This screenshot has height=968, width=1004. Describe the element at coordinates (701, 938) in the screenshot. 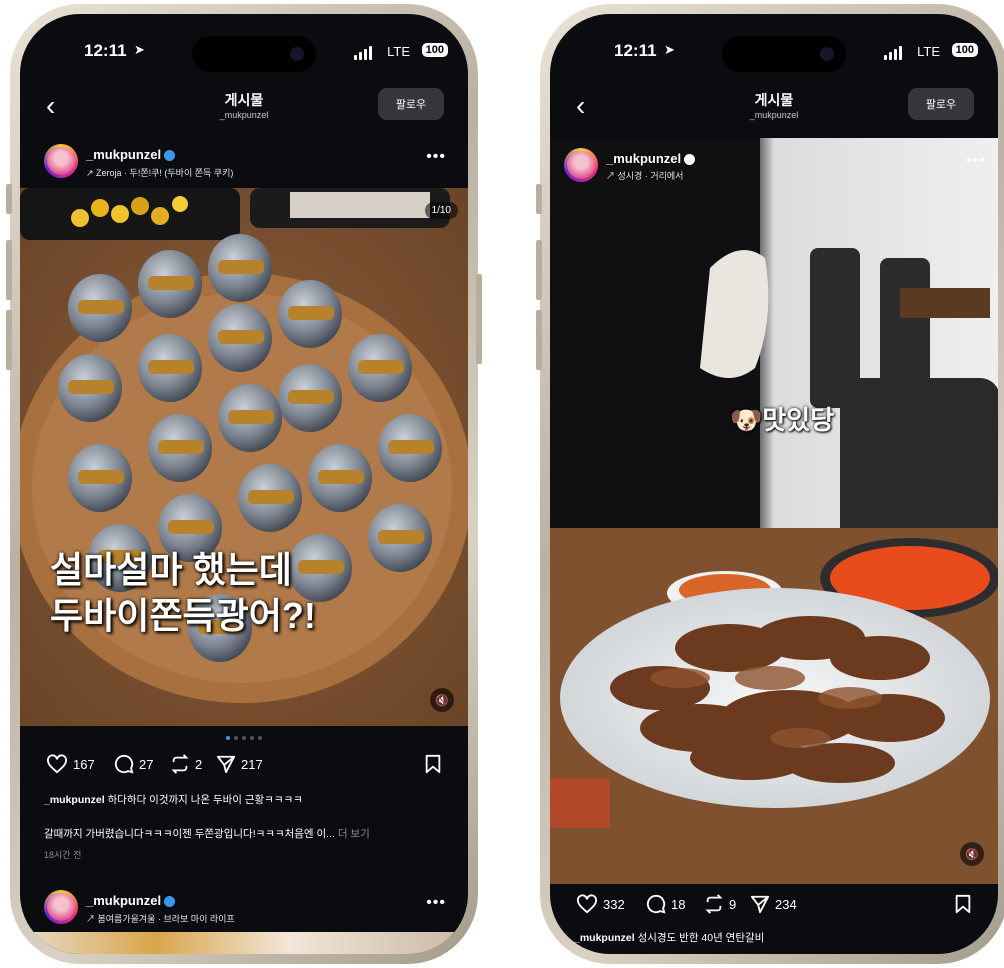

I see `caption-text: 성시경도 반한 40년 연탄갈비` at that location.